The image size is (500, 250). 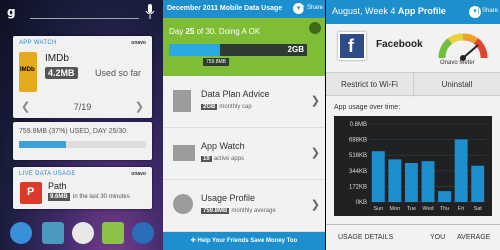 What do you see at coordinates (150, 11) in the screenshot?
I see `microphone-icon` at bounding box center [150, 11].